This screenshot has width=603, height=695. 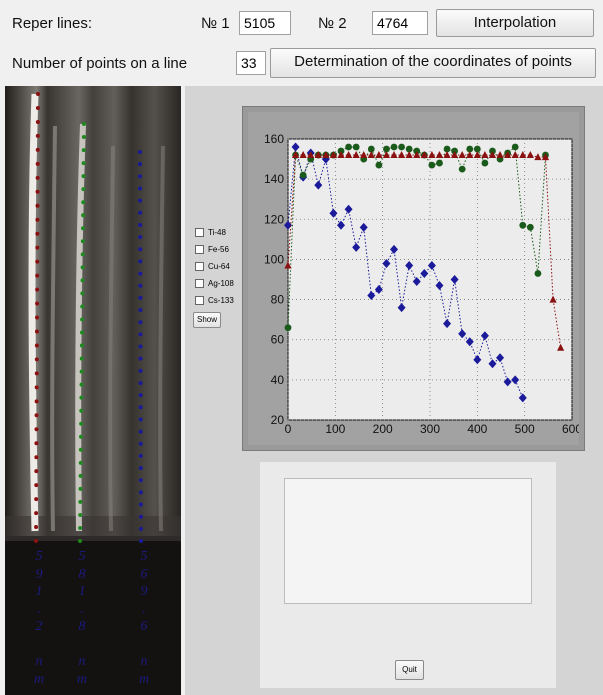 I want to click on element-label: Cs-133, so click(x=221, y=300).